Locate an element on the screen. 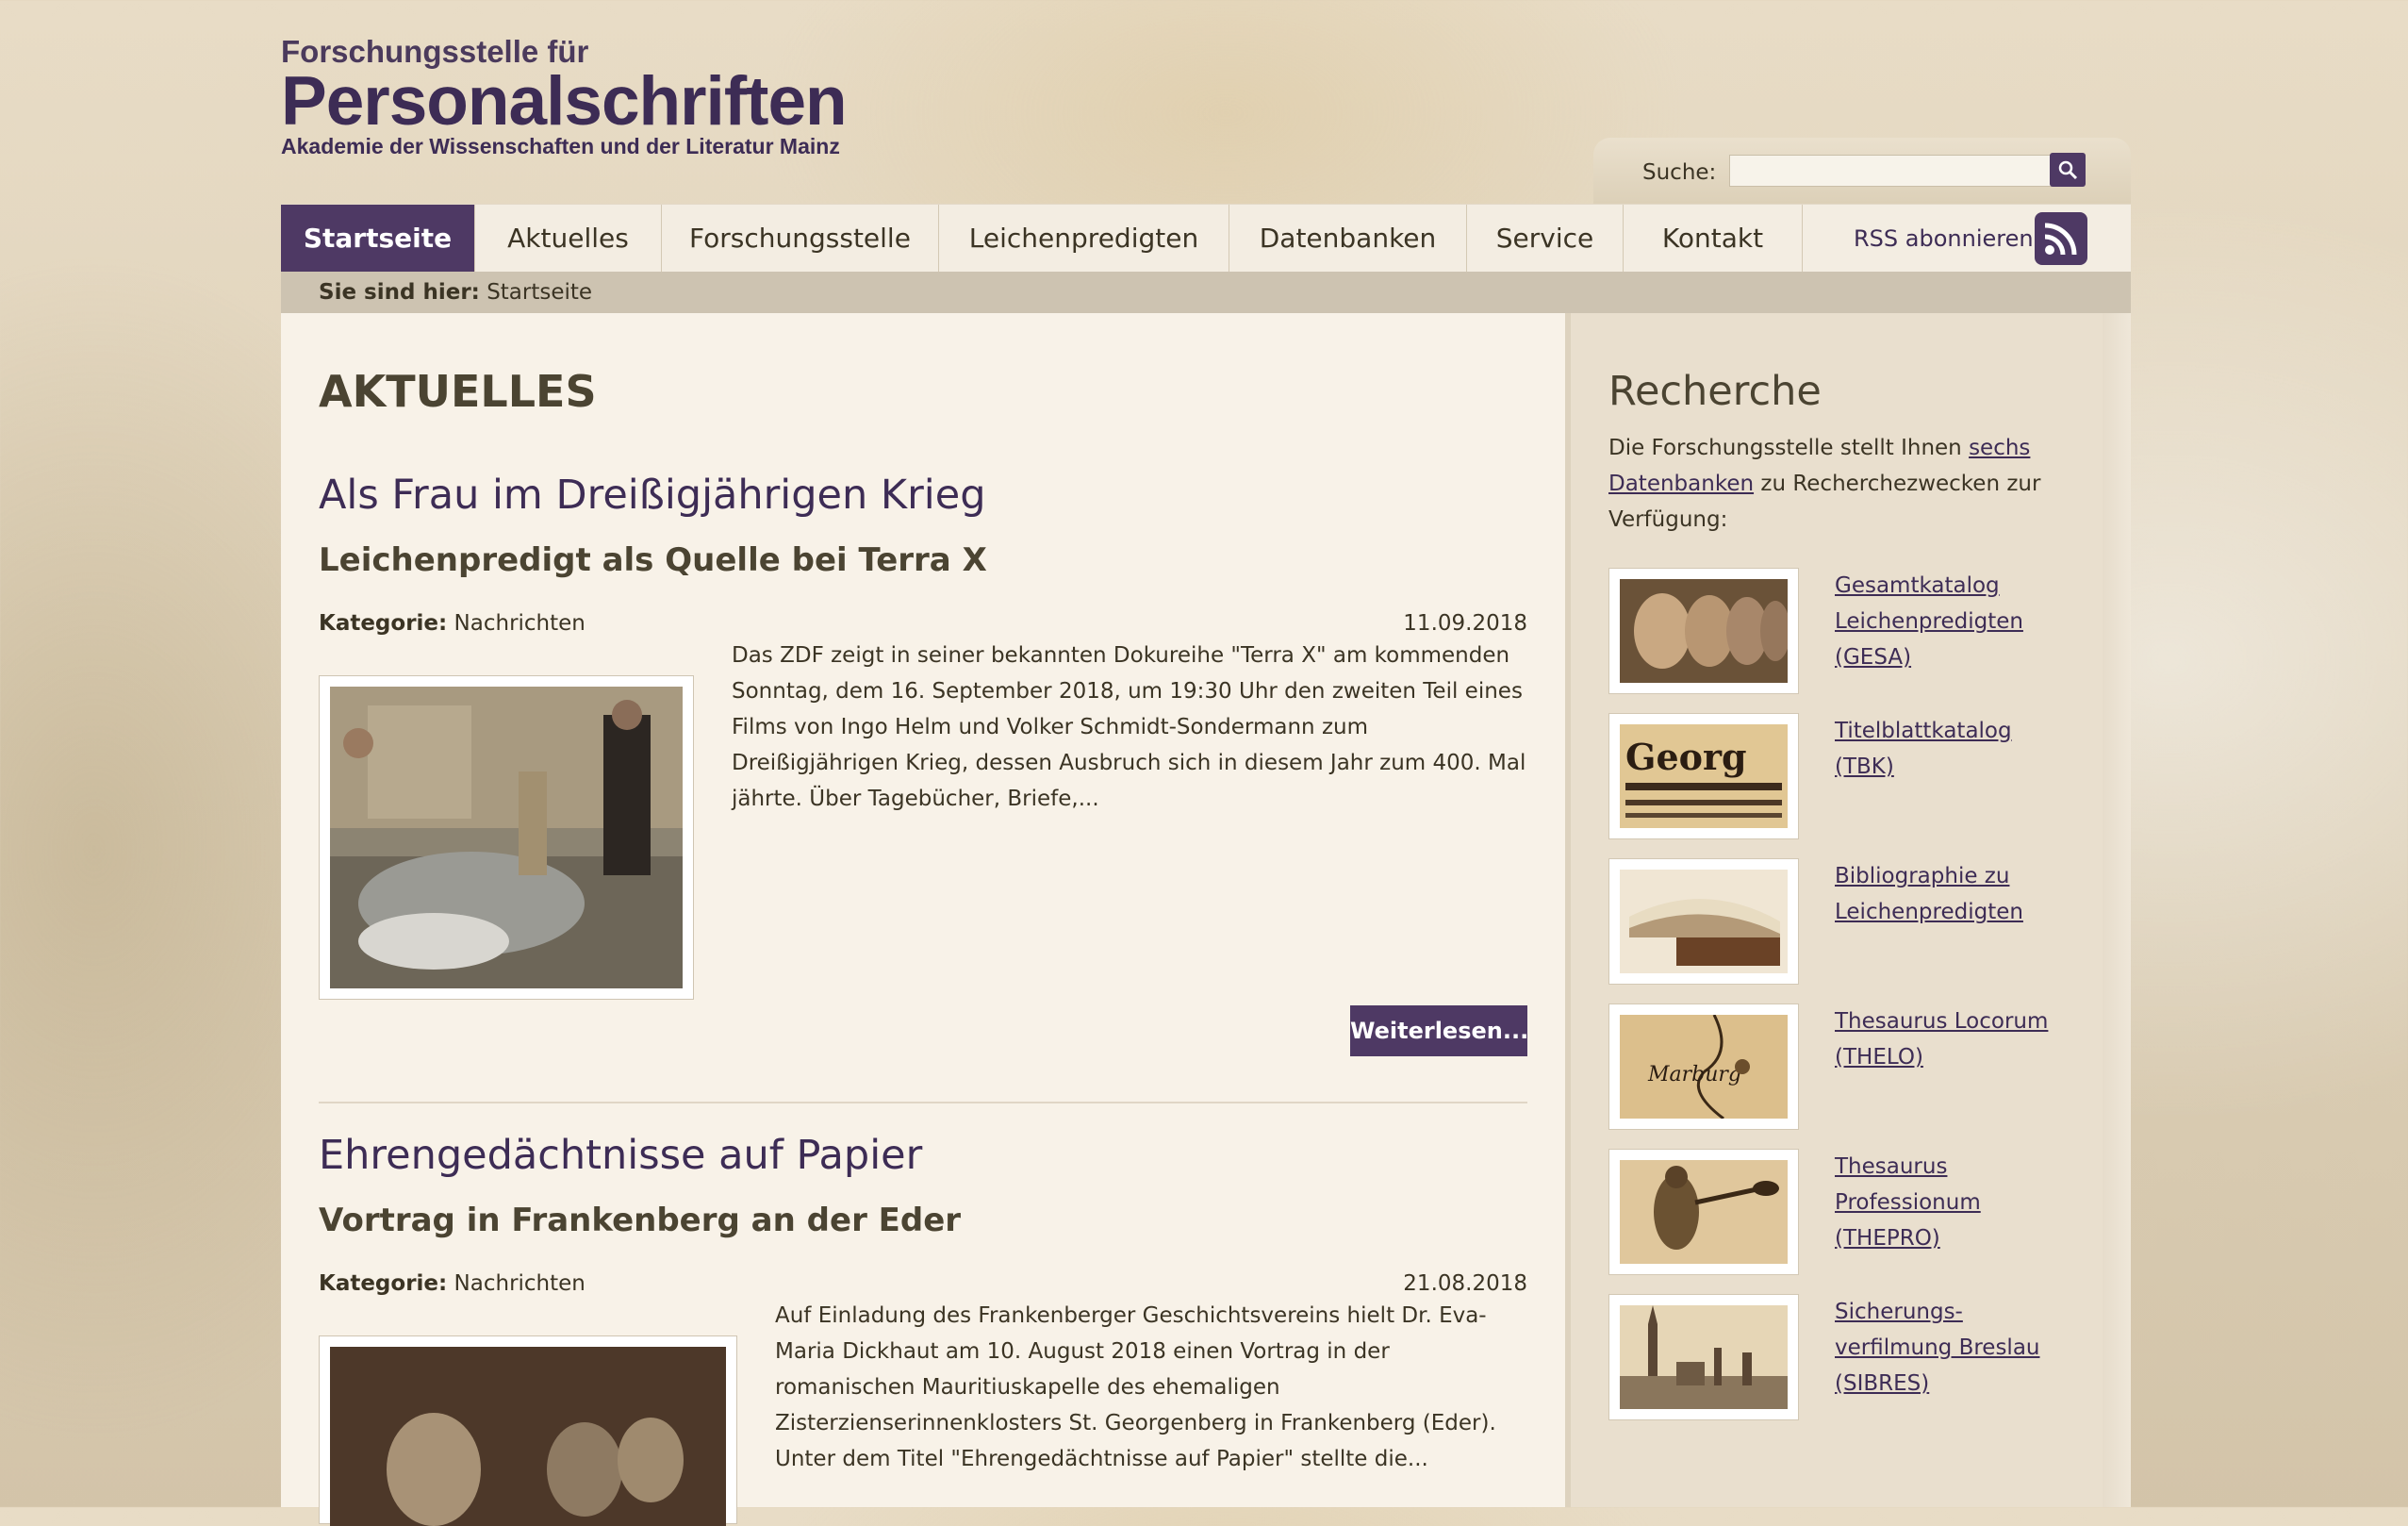  database-link: Bibliographie zu Leichenpredigten is located at coordinates (1948, 894).